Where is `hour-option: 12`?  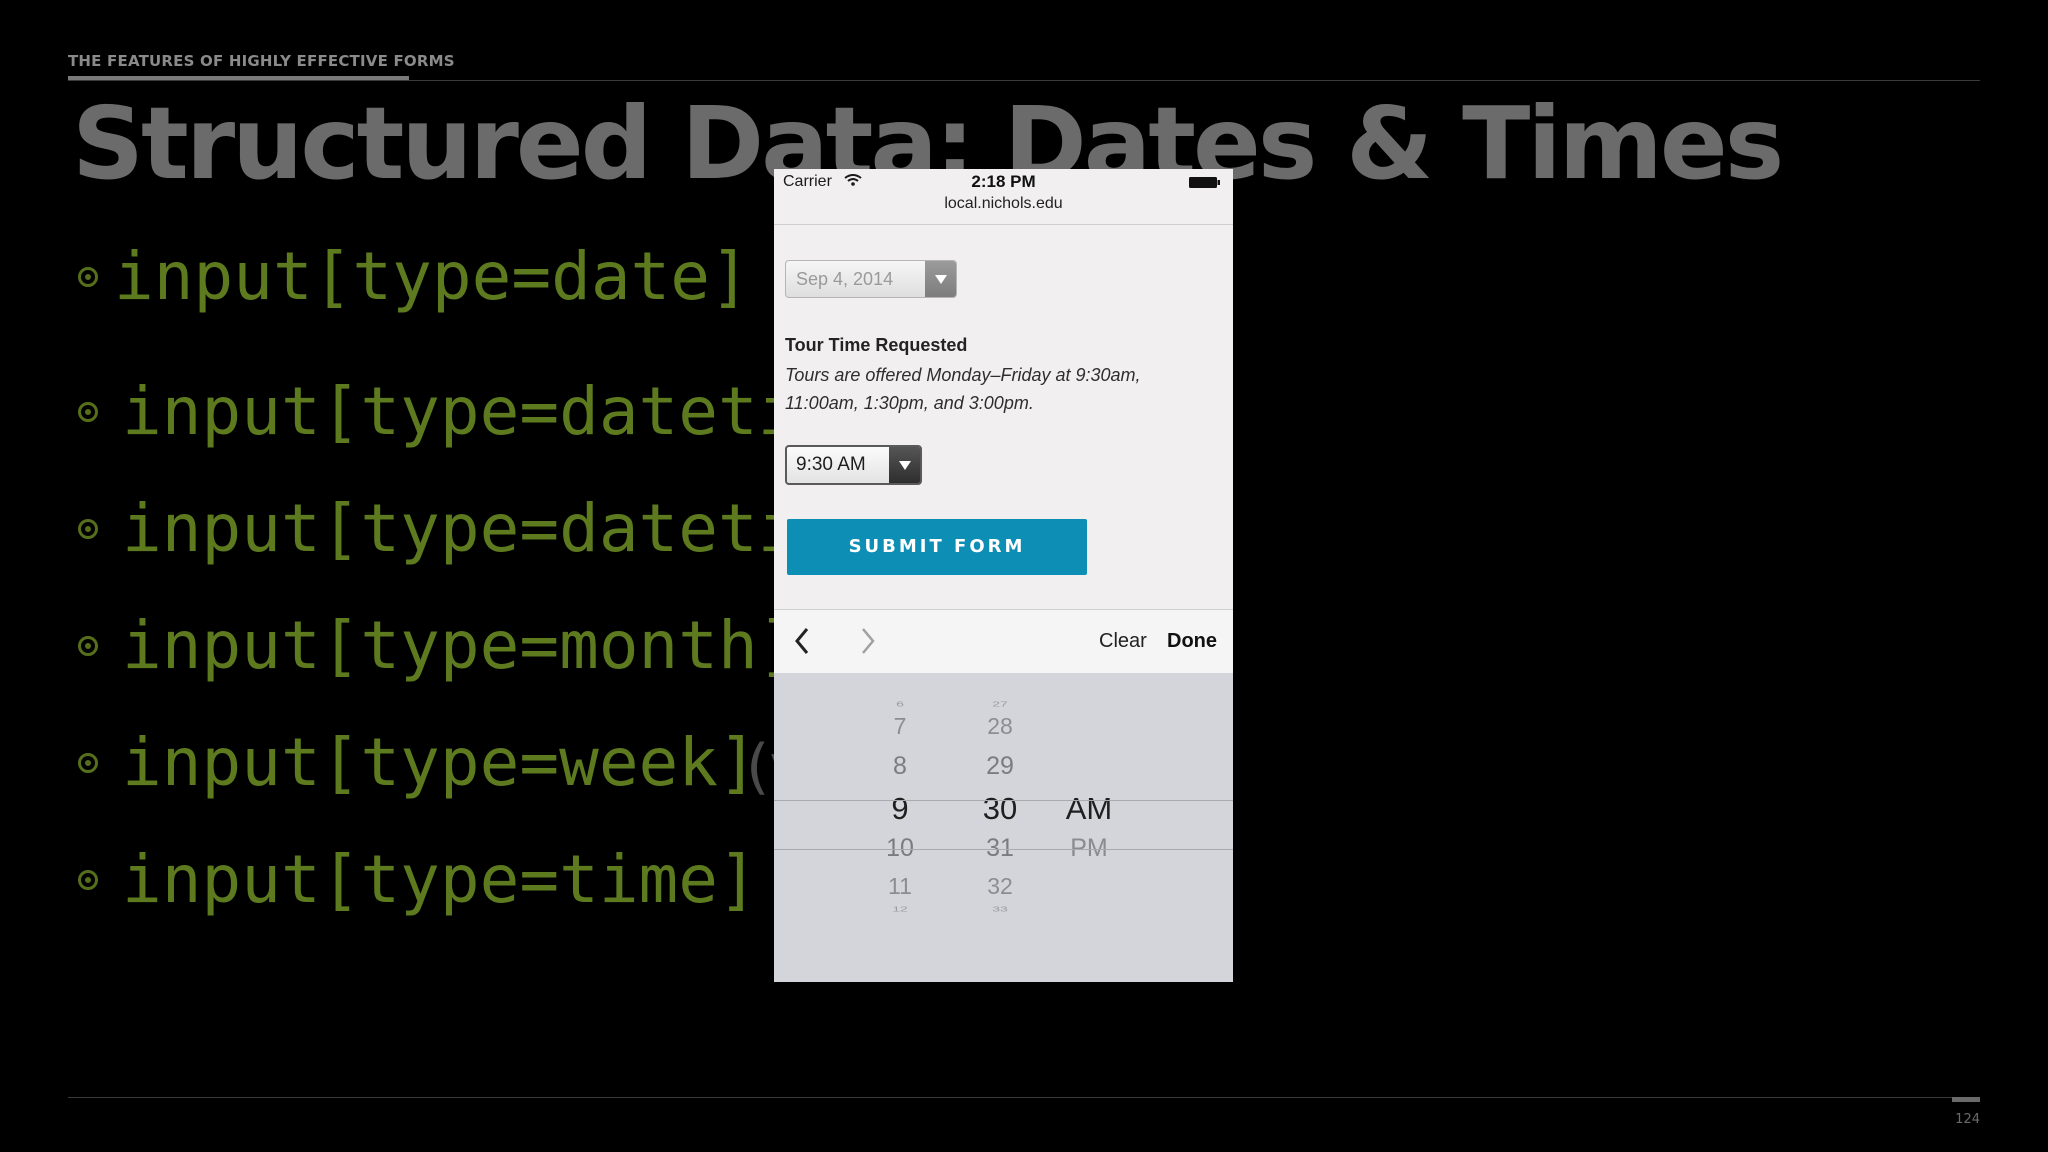
hour-option: 12 is located at coordinates (900, 909).